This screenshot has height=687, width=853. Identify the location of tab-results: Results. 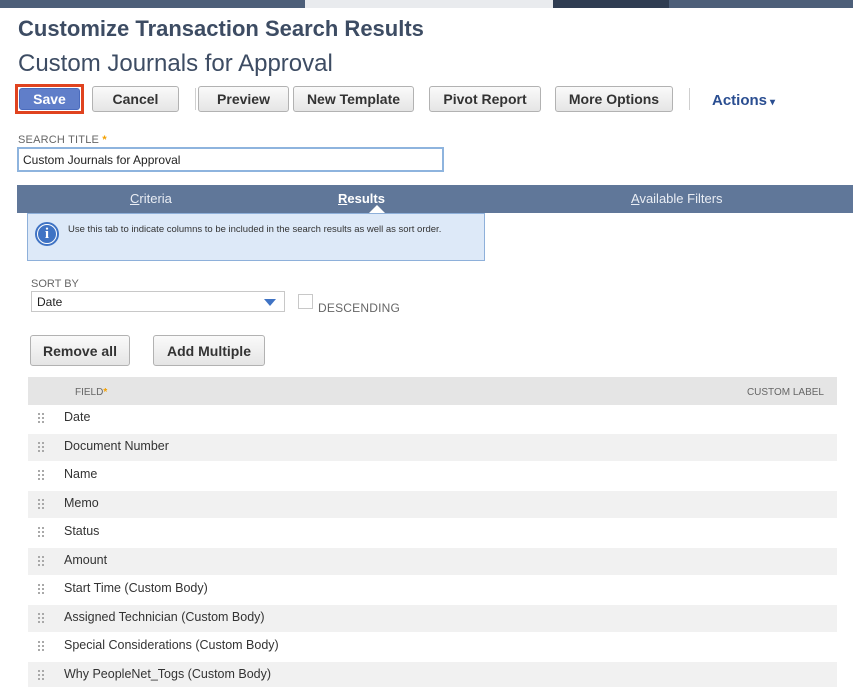
(361, 198).